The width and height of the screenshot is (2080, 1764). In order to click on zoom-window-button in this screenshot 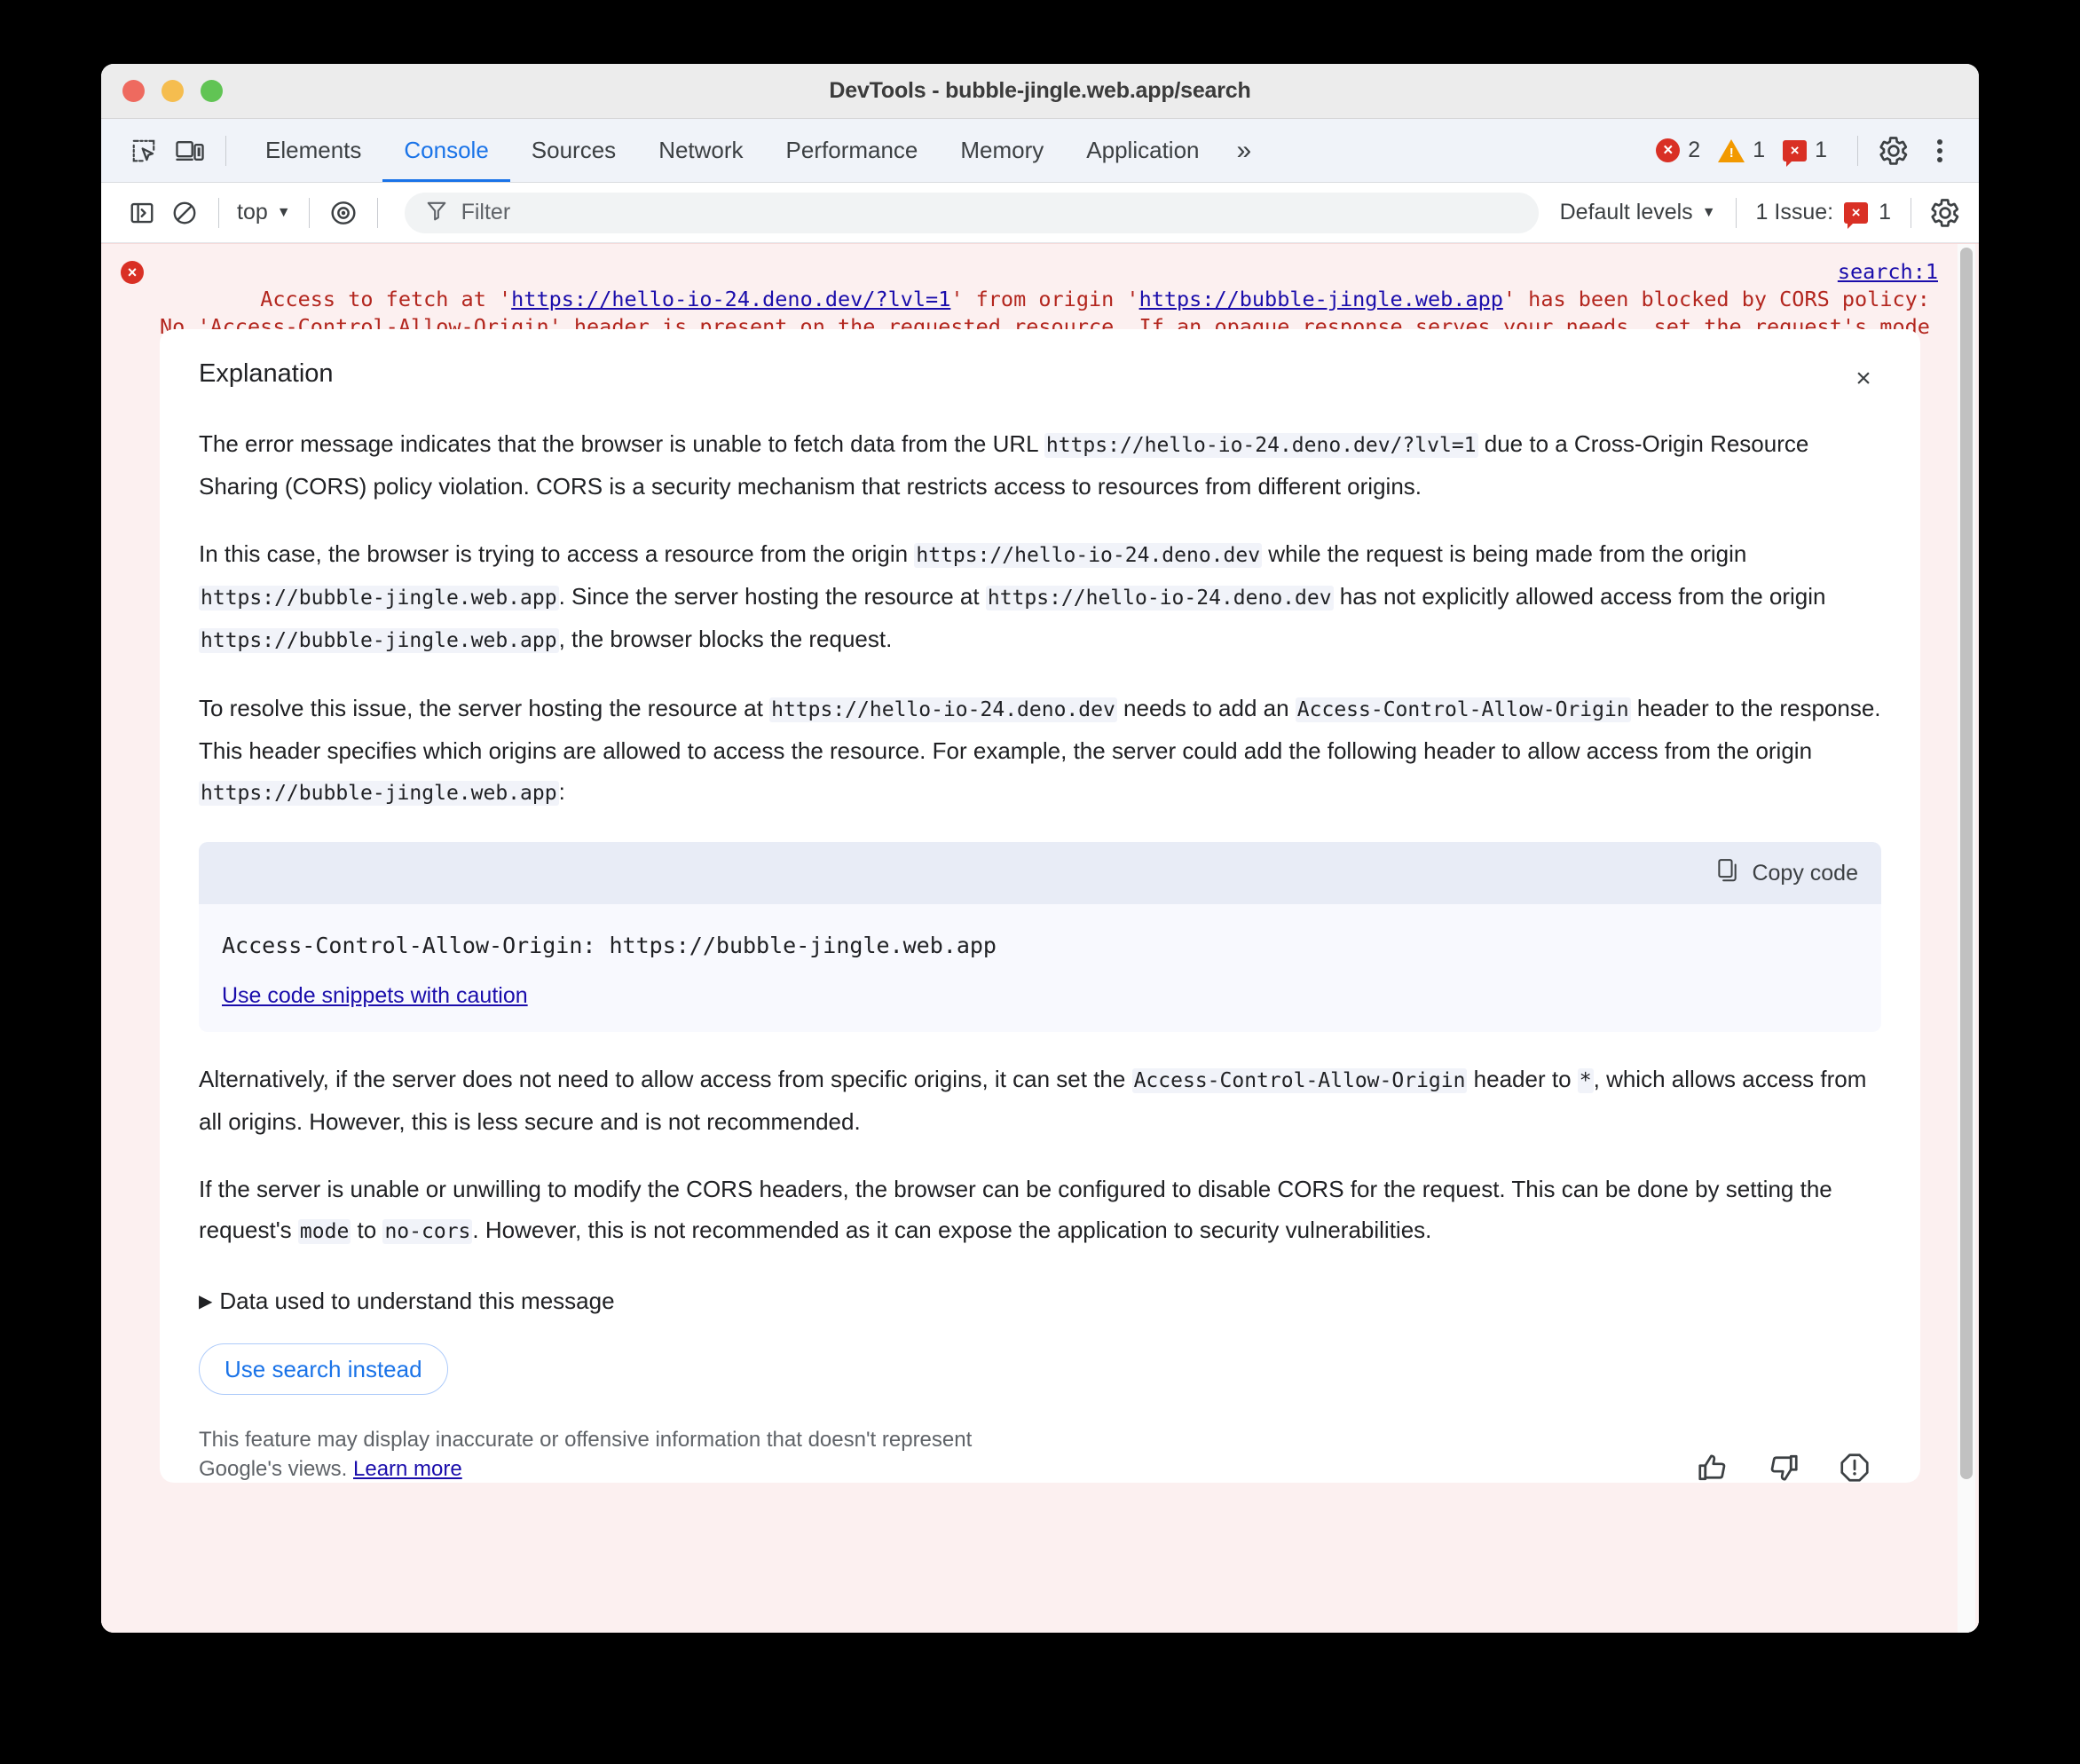, I will do `click(212, 91)`.